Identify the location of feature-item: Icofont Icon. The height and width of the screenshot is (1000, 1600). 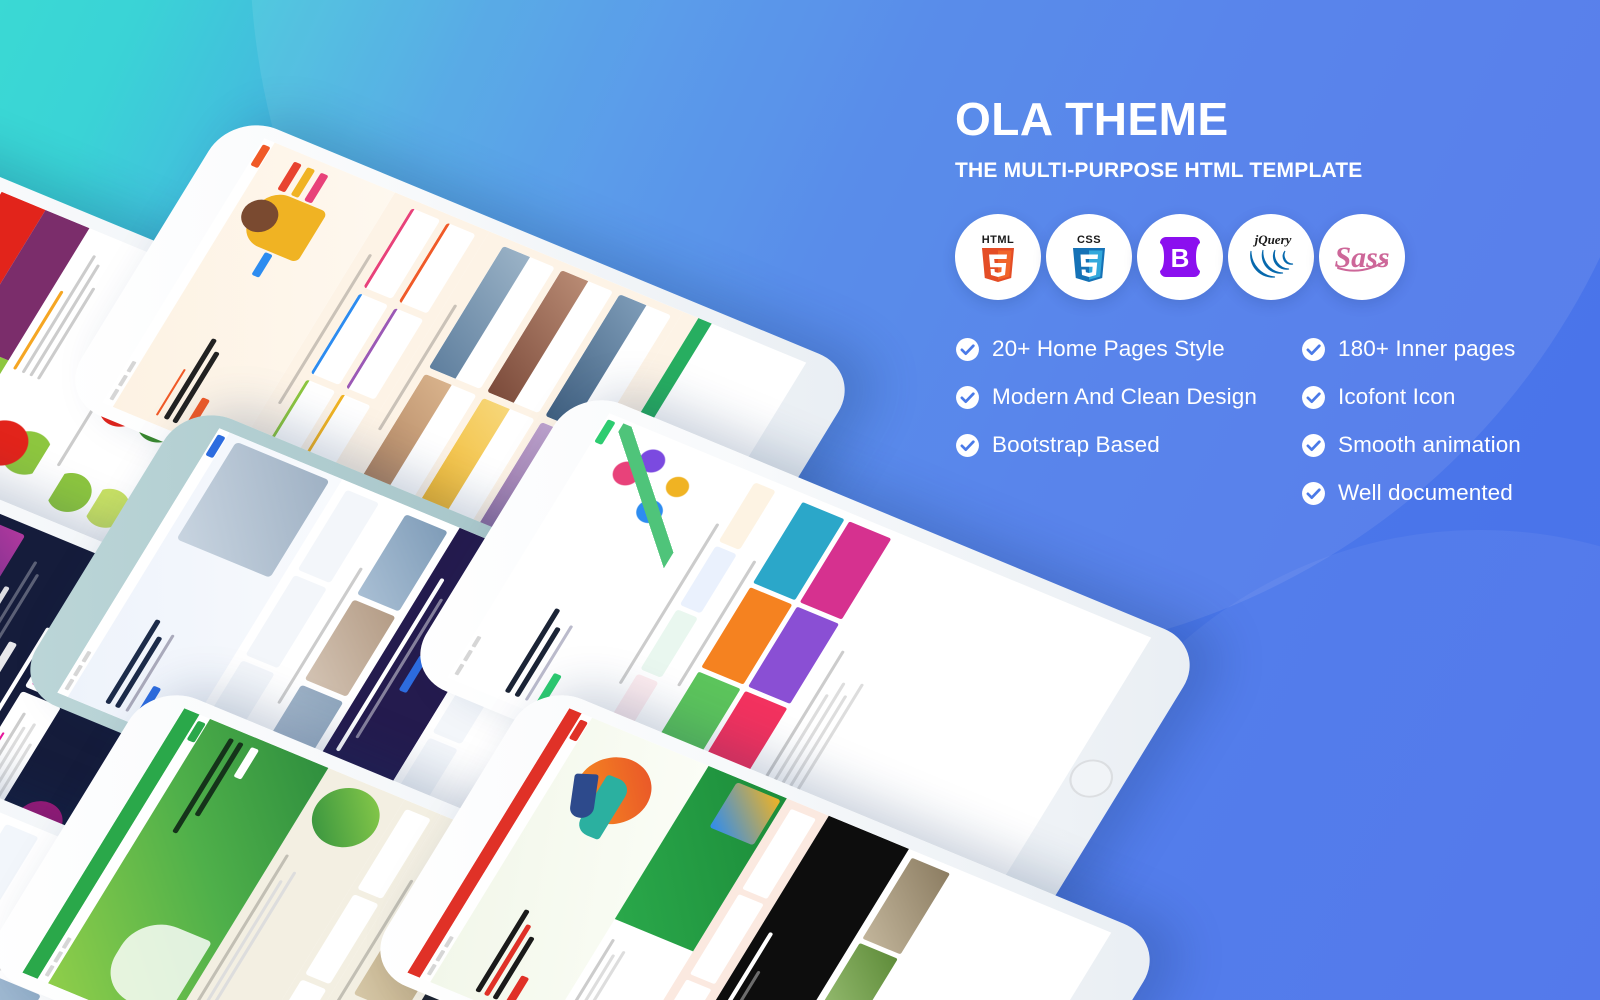
(1411, 397).